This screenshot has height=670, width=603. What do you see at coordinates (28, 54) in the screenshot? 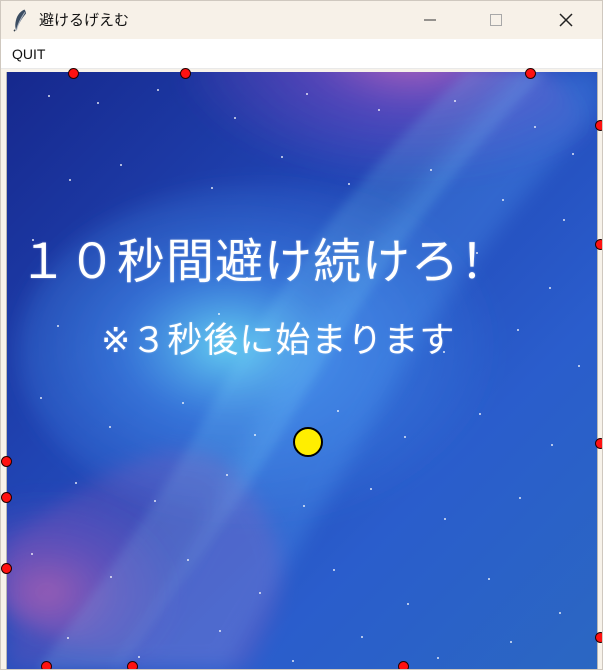
I see `quit-menu-item: QUIT` at bounding box center [28, 54].